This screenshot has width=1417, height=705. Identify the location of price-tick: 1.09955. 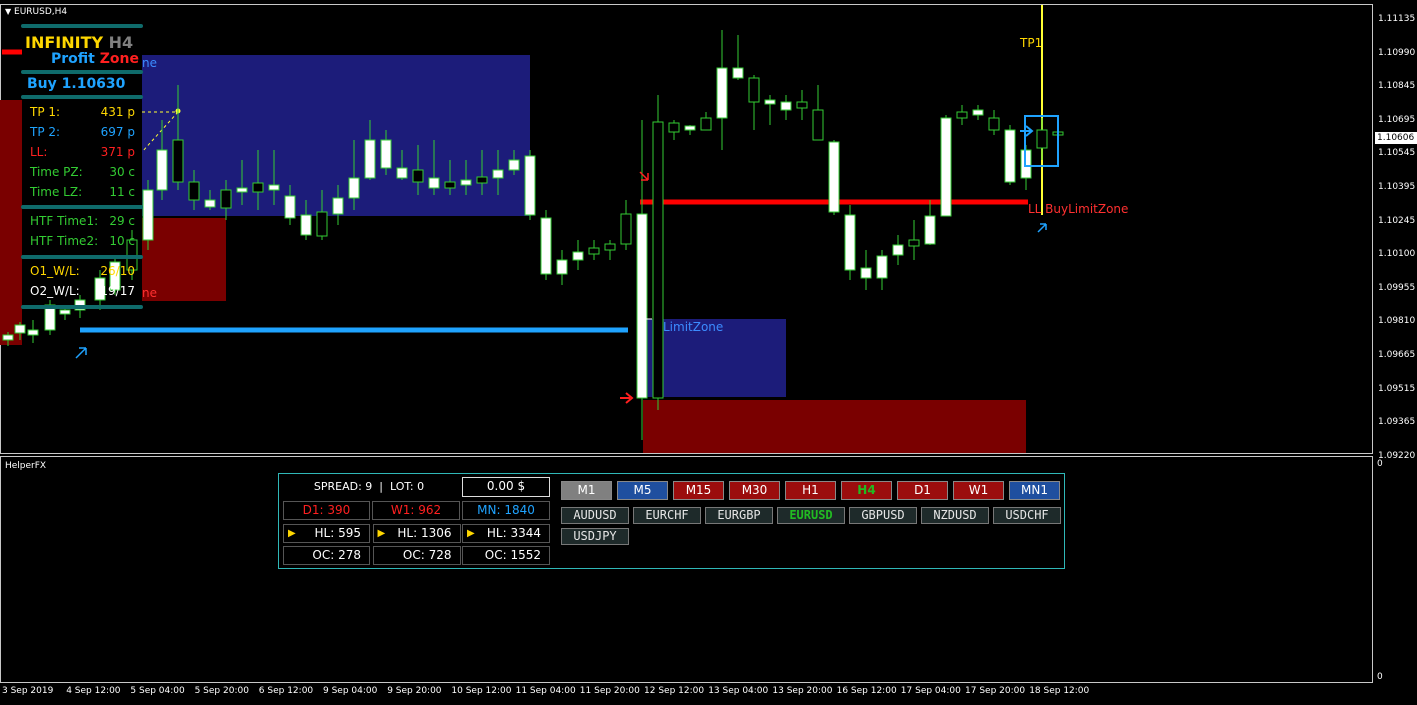
(1397, 287).